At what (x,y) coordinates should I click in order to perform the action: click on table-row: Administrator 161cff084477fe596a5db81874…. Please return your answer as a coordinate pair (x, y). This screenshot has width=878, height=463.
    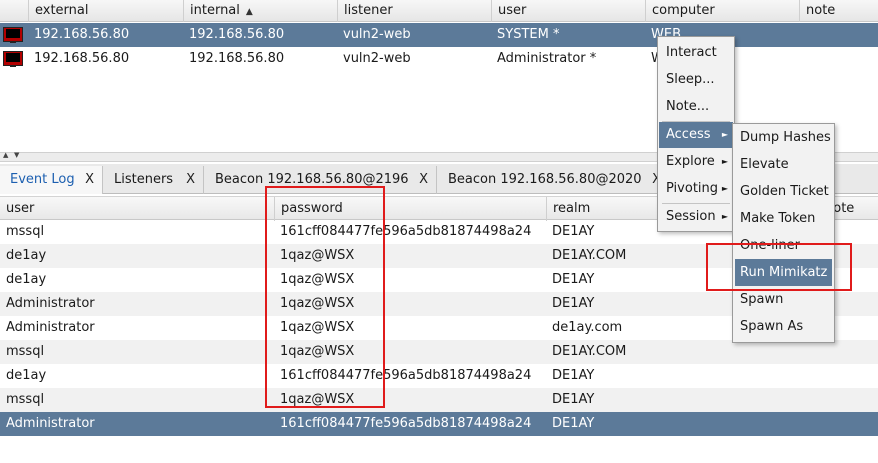
    Looking at the image, I should click on (439, 424).